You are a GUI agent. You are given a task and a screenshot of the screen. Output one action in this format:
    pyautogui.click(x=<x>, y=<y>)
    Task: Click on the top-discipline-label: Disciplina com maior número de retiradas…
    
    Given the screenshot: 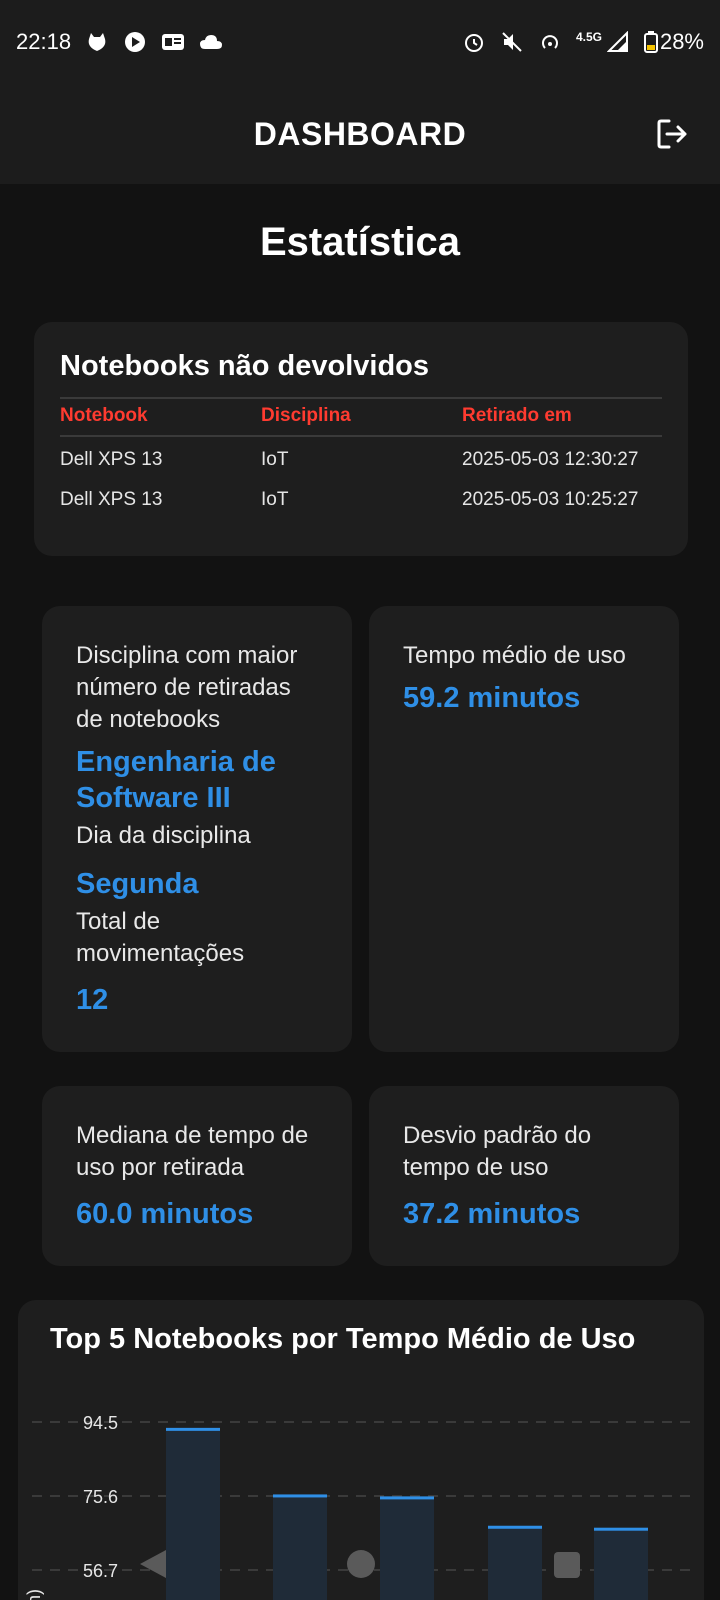 What is the action you would take?
    pyautogui.click(x=187, y=687)
    